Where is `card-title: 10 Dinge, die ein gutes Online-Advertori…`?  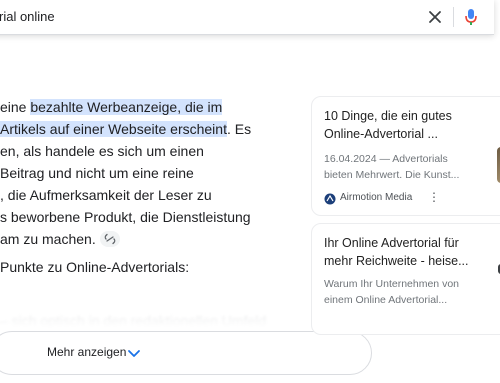 card-title: 10 Dinge, die ein gutes Online-Advertori… is located at coordinates (404, 125).